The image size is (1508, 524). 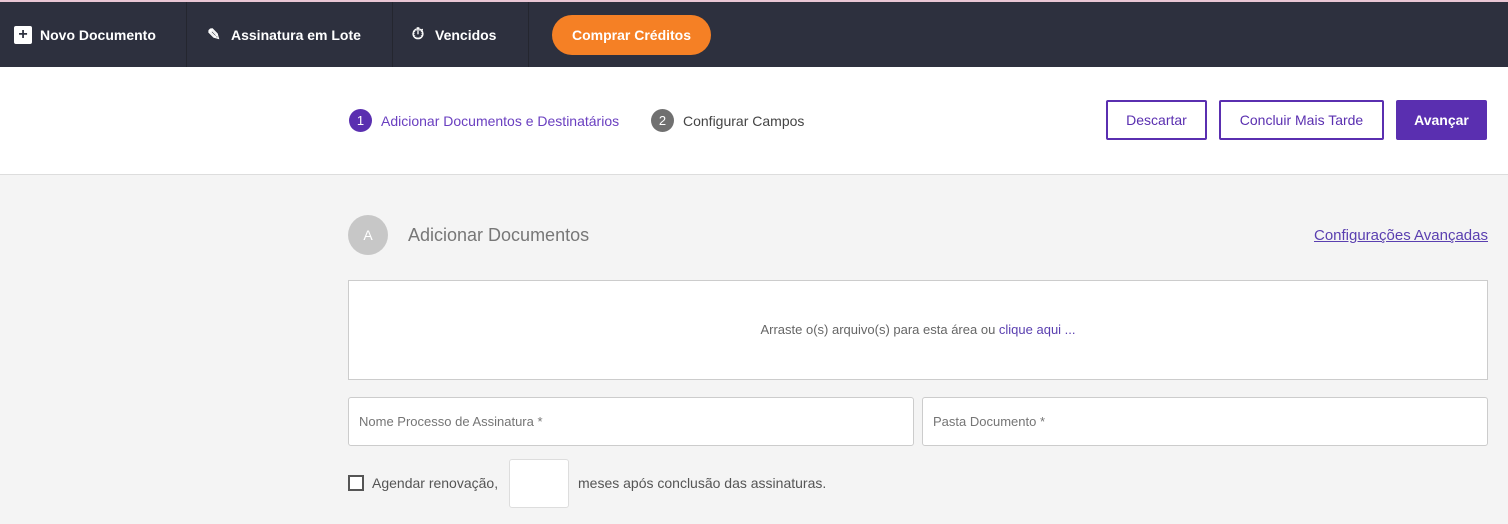 I want to click on advanced-settings-link: Configurações Avançadas, so click(x=1401, y=235).